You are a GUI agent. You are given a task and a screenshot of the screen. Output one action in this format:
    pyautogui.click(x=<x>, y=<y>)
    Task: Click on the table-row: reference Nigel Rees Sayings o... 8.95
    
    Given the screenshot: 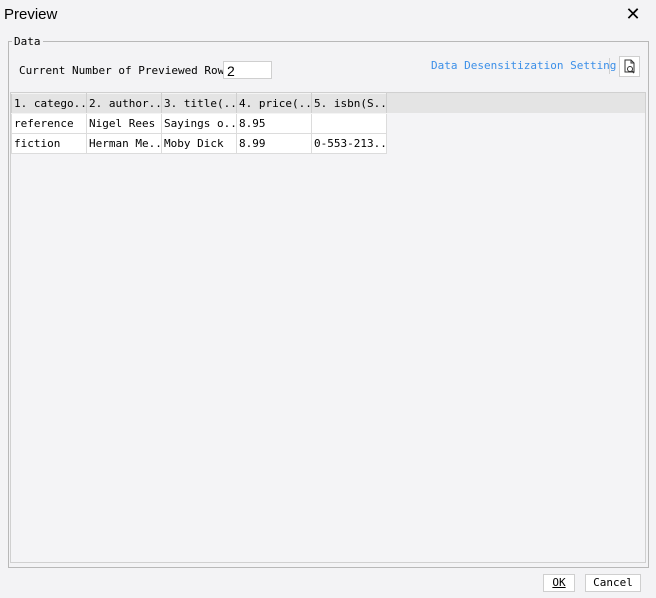 What is the action you would take?
    pyautogui.click(x=199, y=123)
    